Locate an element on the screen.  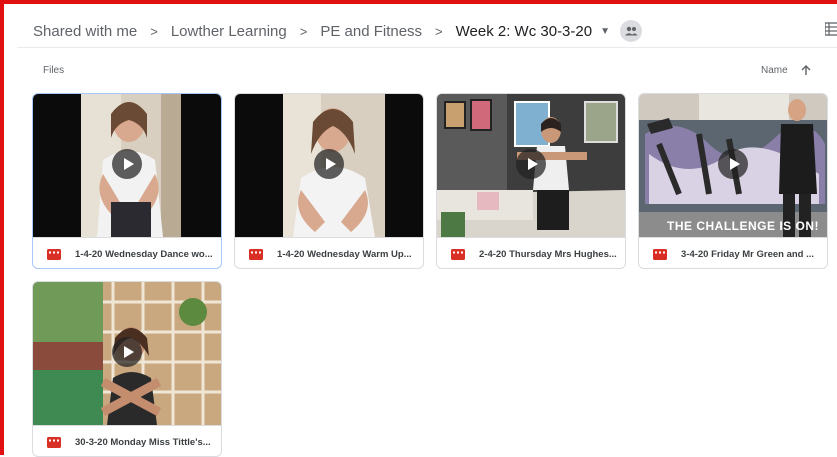
sort-control: Name is located at coordinates (786, 70).